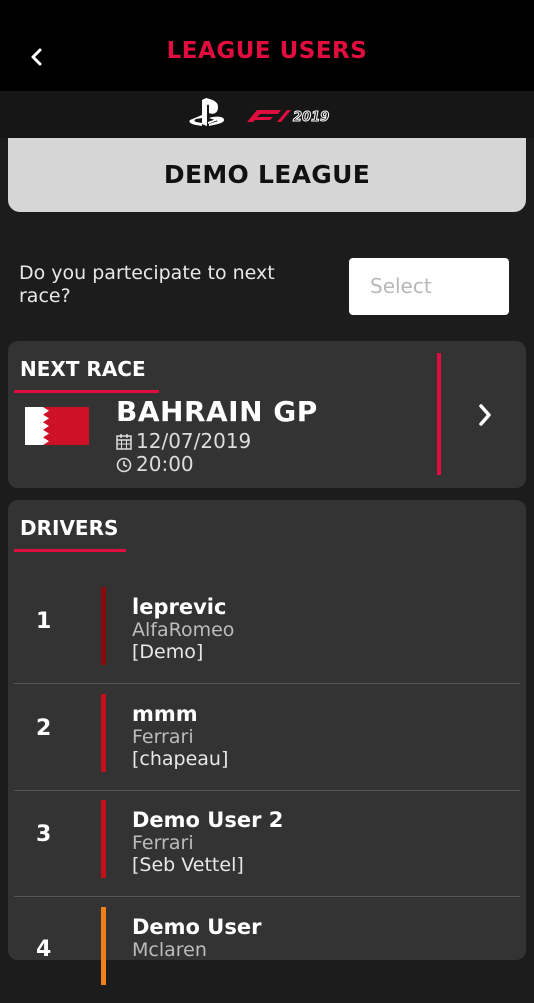 The image size is (534, 1003). What do you see at coordinates (267, 843) in the screenshot?
I see `driver-row: 3 Demo User 2 Ferrari [Seb Vettel]` at bounding box center [267, 843].